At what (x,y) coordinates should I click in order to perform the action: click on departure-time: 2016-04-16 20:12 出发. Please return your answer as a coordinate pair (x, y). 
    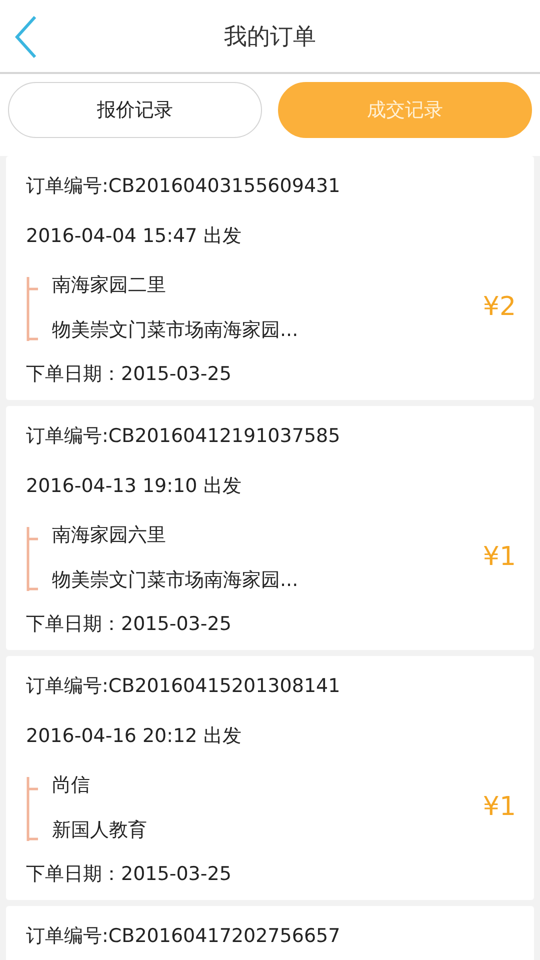
    Looking at the image, I should click on (134, 736).